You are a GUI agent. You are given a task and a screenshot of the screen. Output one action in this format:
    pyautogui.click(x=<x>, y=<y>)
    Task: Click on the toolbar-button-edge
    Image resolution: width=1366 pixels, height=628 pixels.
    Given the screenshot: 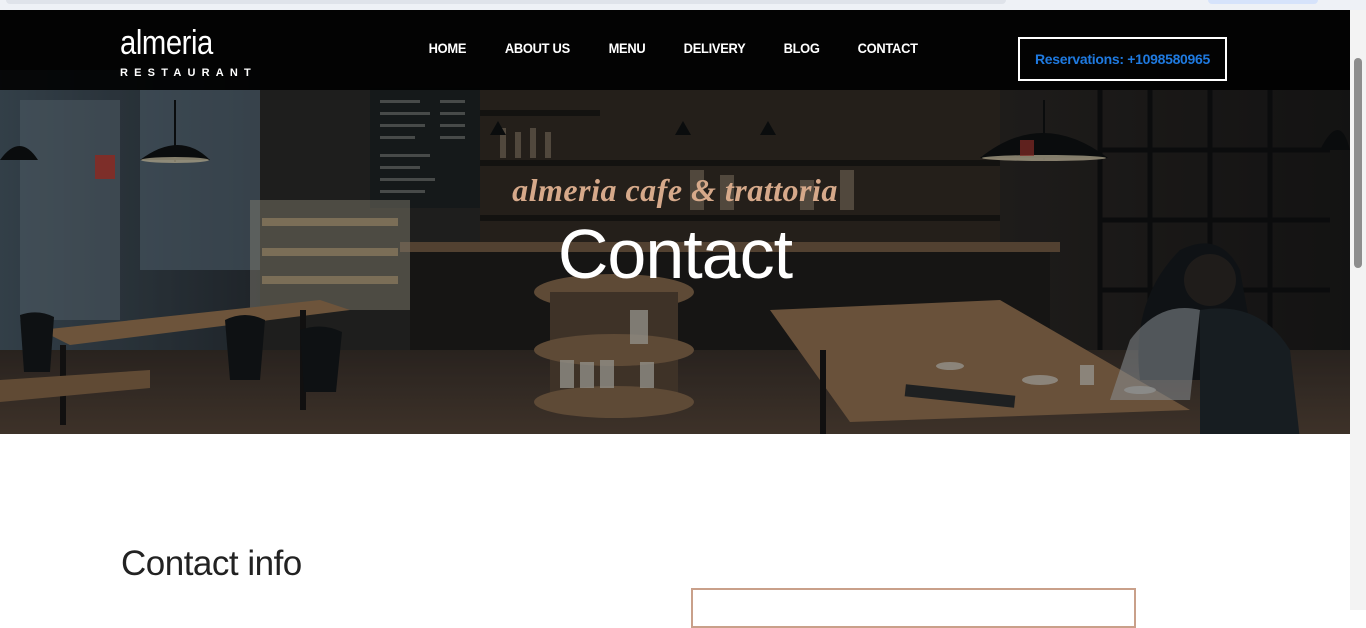 What is the action you would take?
    pyautogui.click(x=1263, y=2)
    